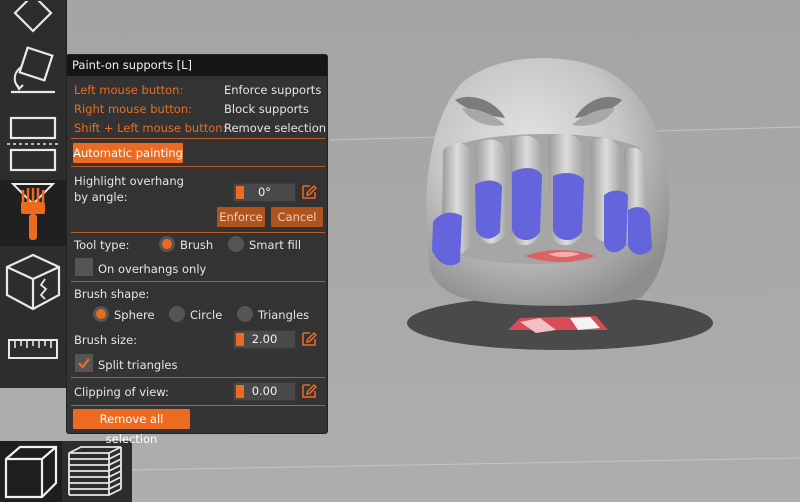 This screenshot has height=502, width=800. What do you see at coordinates (33, 21) in the screenshot?
I see `move-tool-icon` at bounding box center [33, 21].